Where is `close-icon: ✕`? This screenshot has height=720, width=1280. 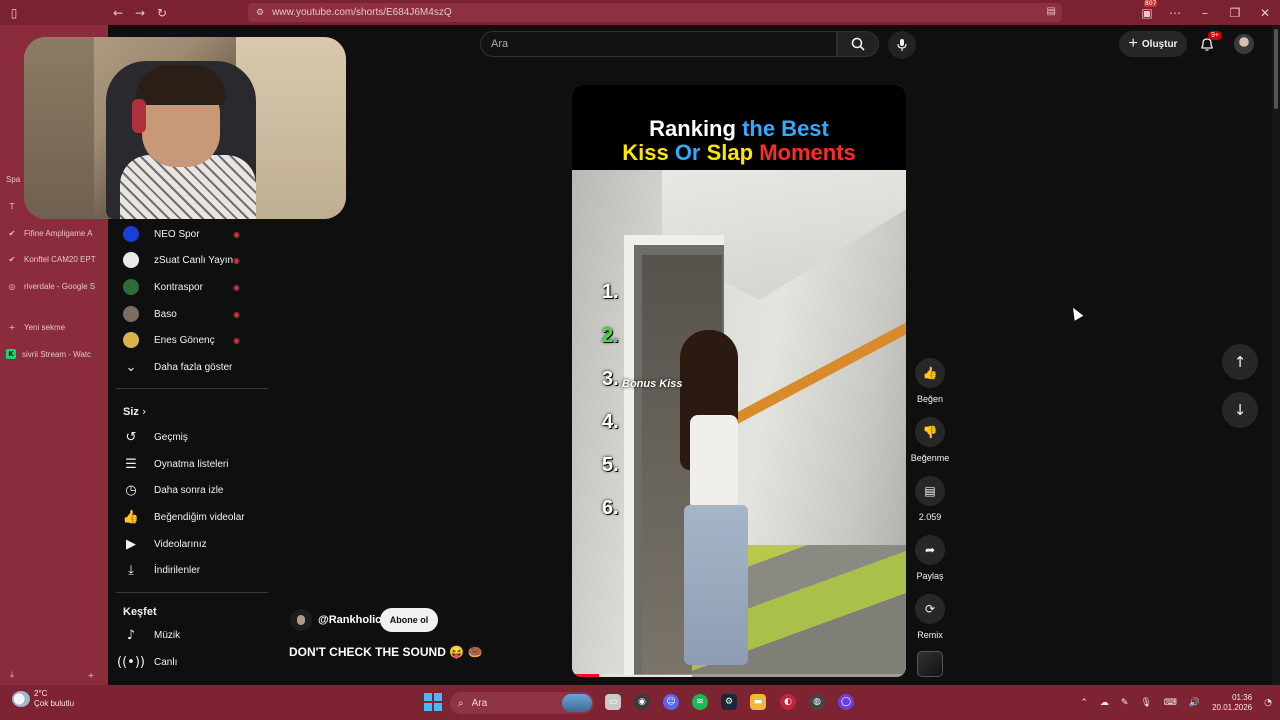 close-icon: ✕ is located at coordinates (1265, 13).